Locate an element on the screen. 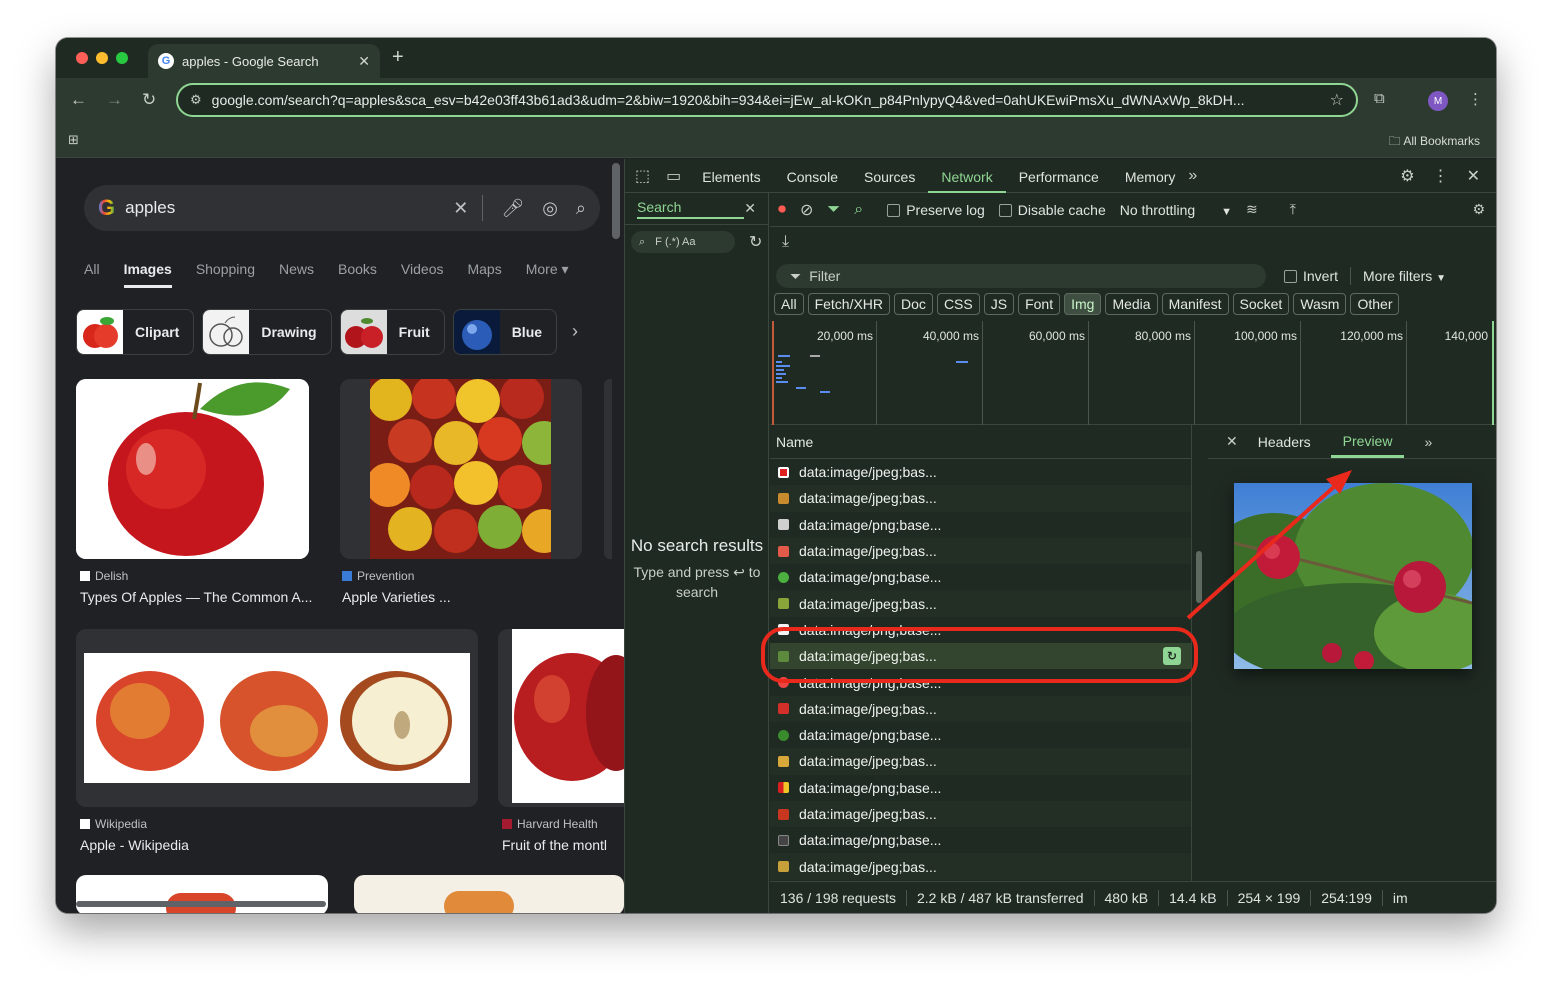 Image resolution: width=1552 pixels, height=987 pixels. devtools-tab-console: Console is located at coordinates (812, 176).